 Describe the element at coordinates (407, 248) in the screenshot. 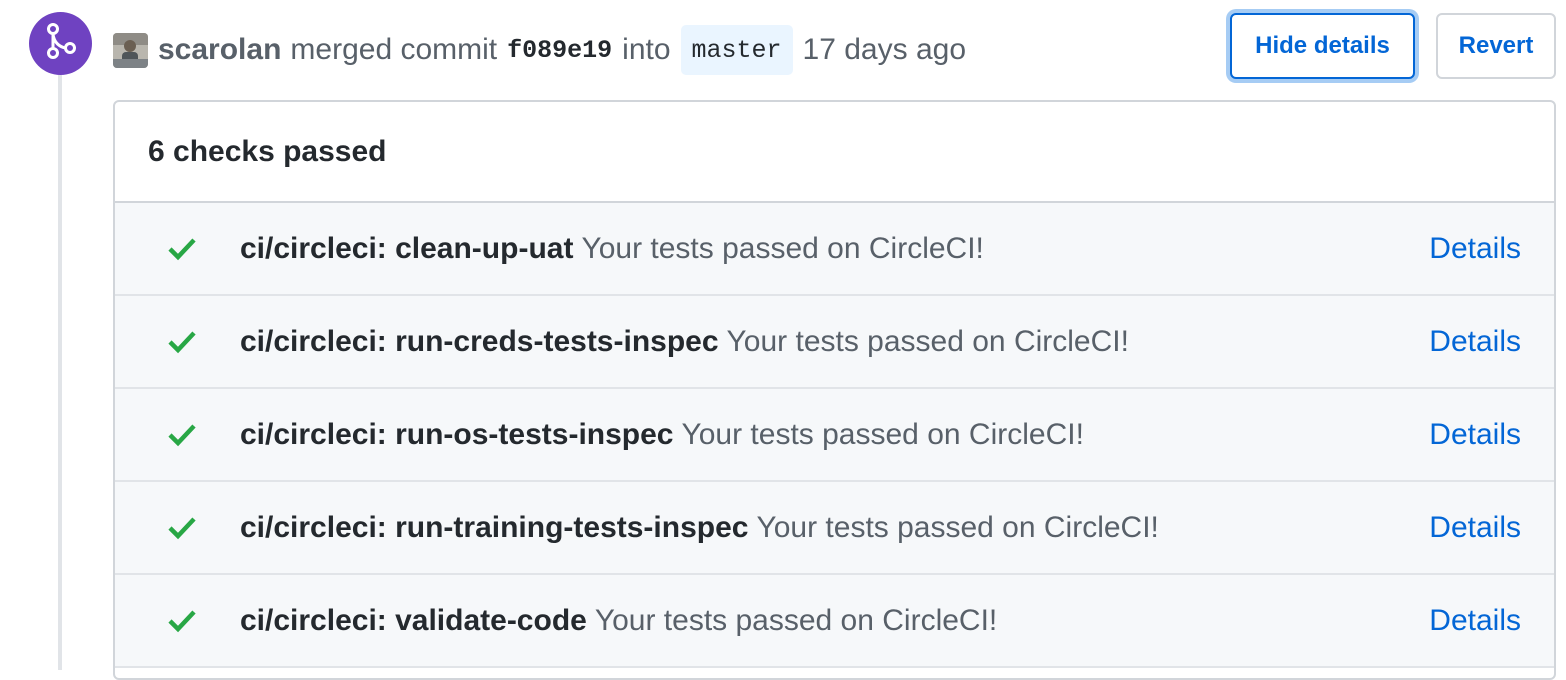

I see `check-name: ci/circleci: clean-up-uat` at that location.